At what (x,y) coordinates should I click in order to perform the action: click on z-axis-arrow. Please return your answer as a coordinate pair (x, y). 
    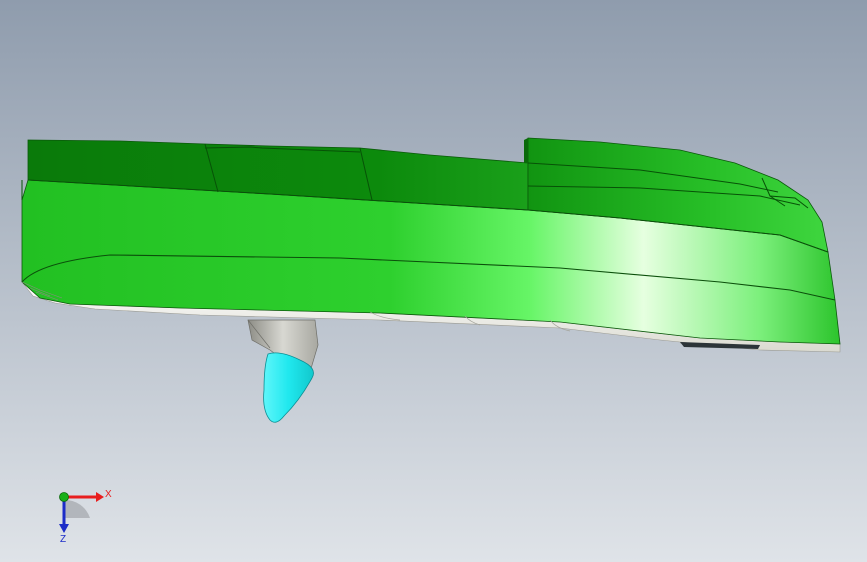
    Looking at the image, I should click on (64, 528).